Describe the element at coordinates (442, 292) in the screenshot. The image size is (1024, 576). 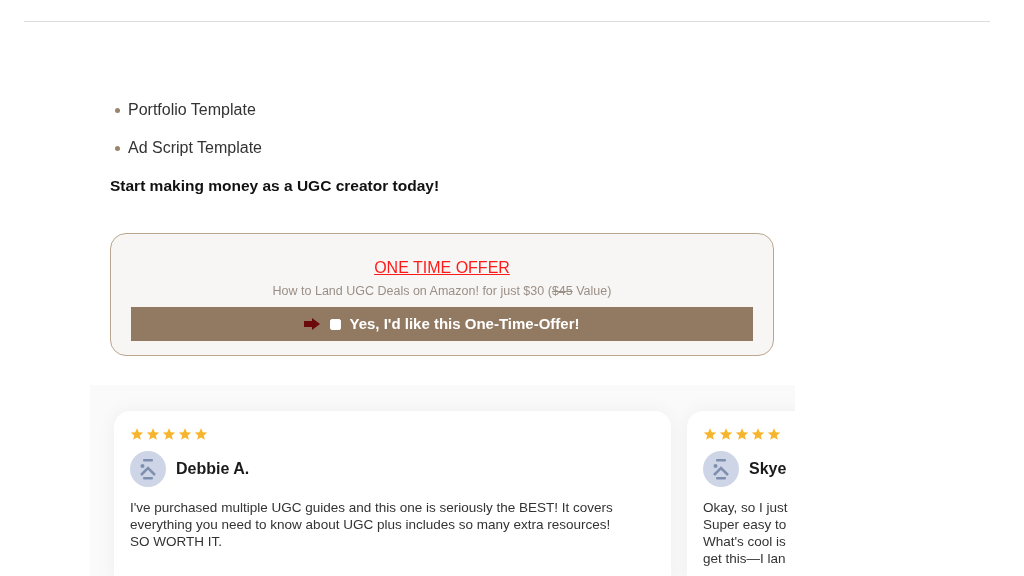
I see `offer-subtitle: How to Land UGC Deals on Amazon! for just $30 ($45 Value)` at that location.